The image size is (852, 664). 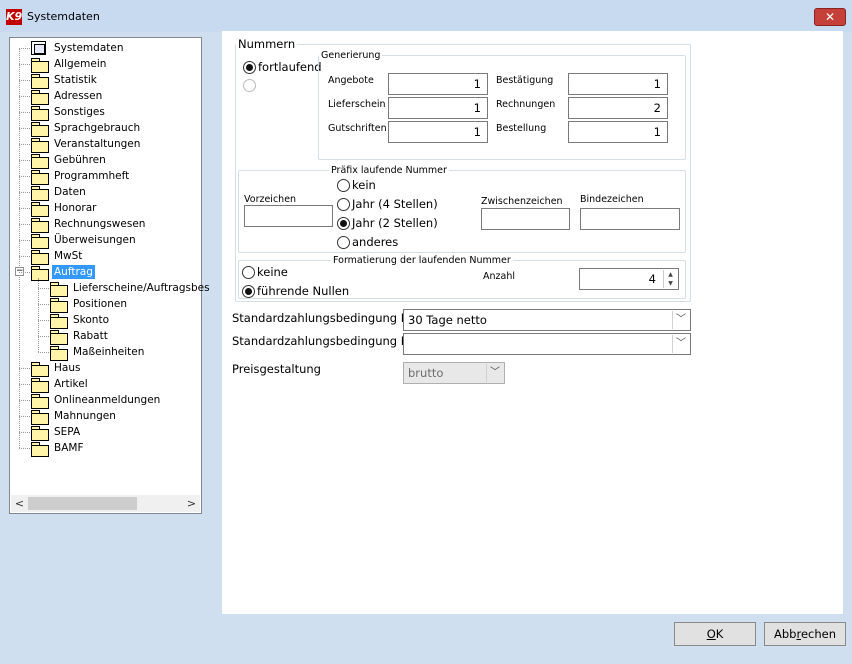 I want to click on bindezeichen-label: Bindezeichen, so click(x=612, y=199).